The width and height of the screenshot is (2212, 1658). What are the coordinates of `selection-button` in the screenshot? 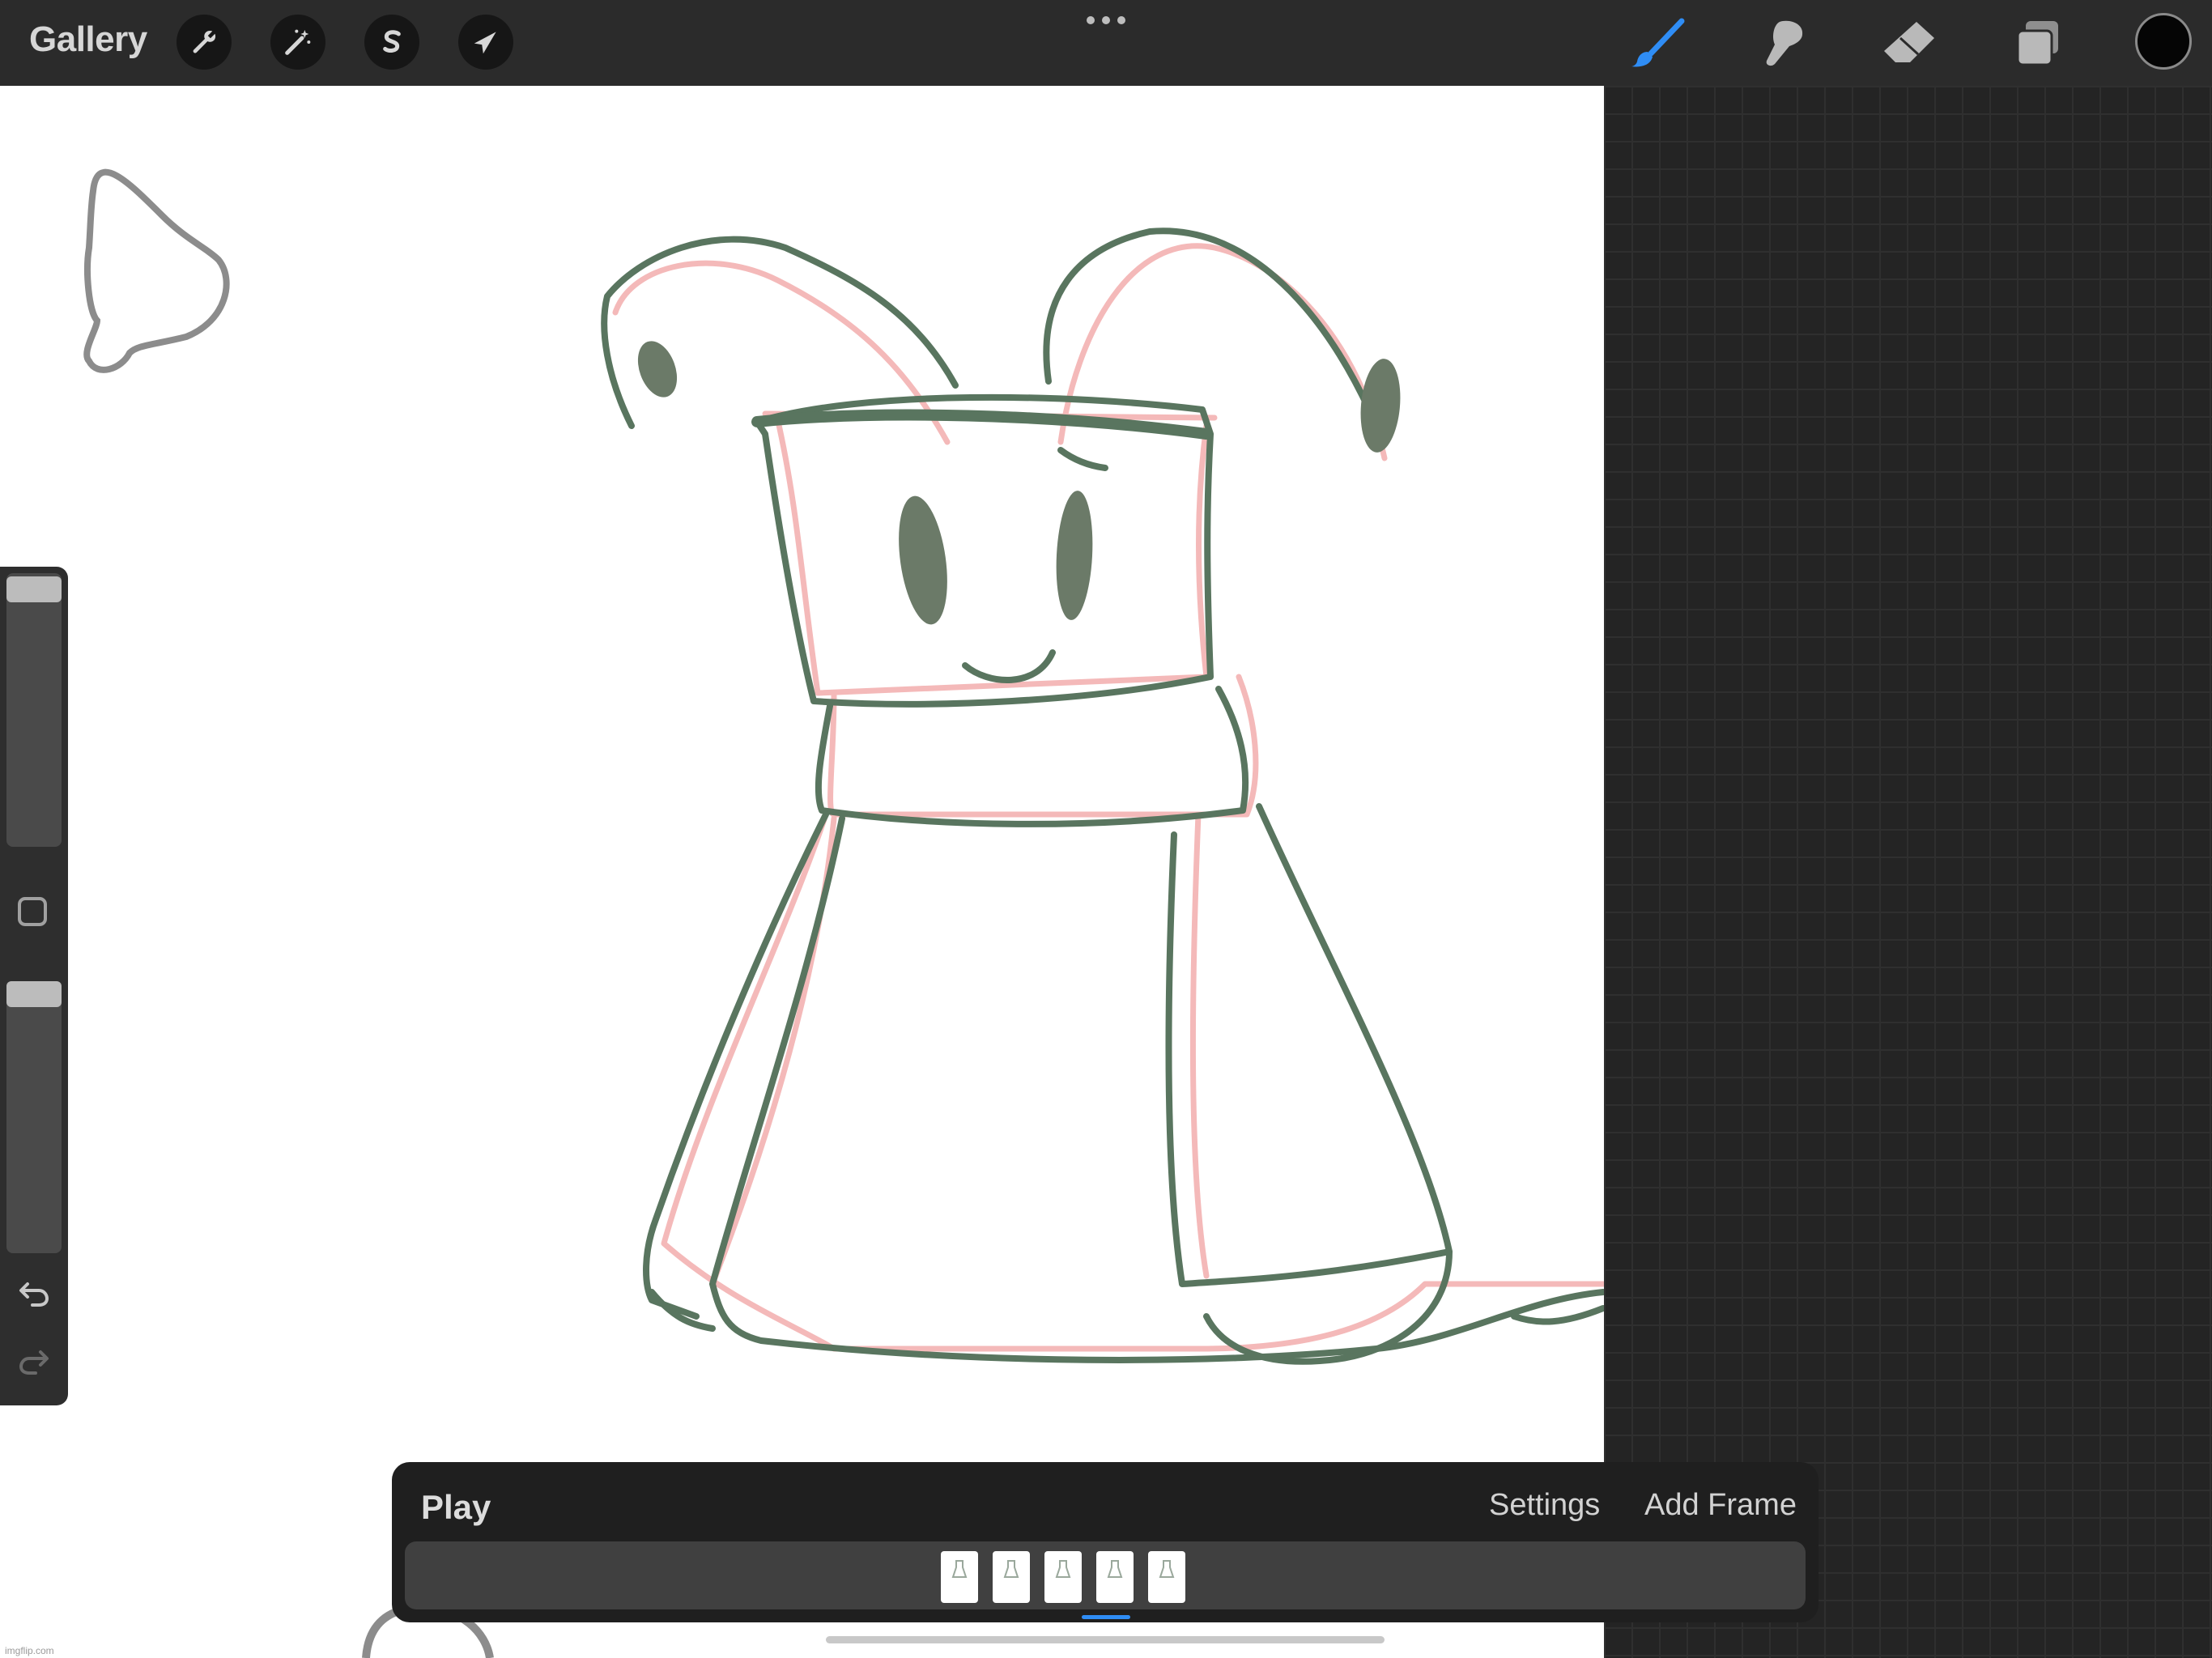 It's located at (391, 42).